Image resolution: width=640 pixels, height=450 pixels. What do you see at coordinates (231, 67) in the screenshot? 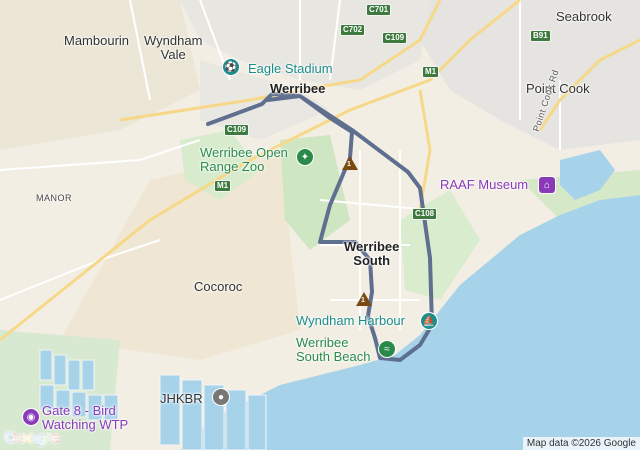
I see `stadium-icon: ⚽` at bounding box center [231, 67].